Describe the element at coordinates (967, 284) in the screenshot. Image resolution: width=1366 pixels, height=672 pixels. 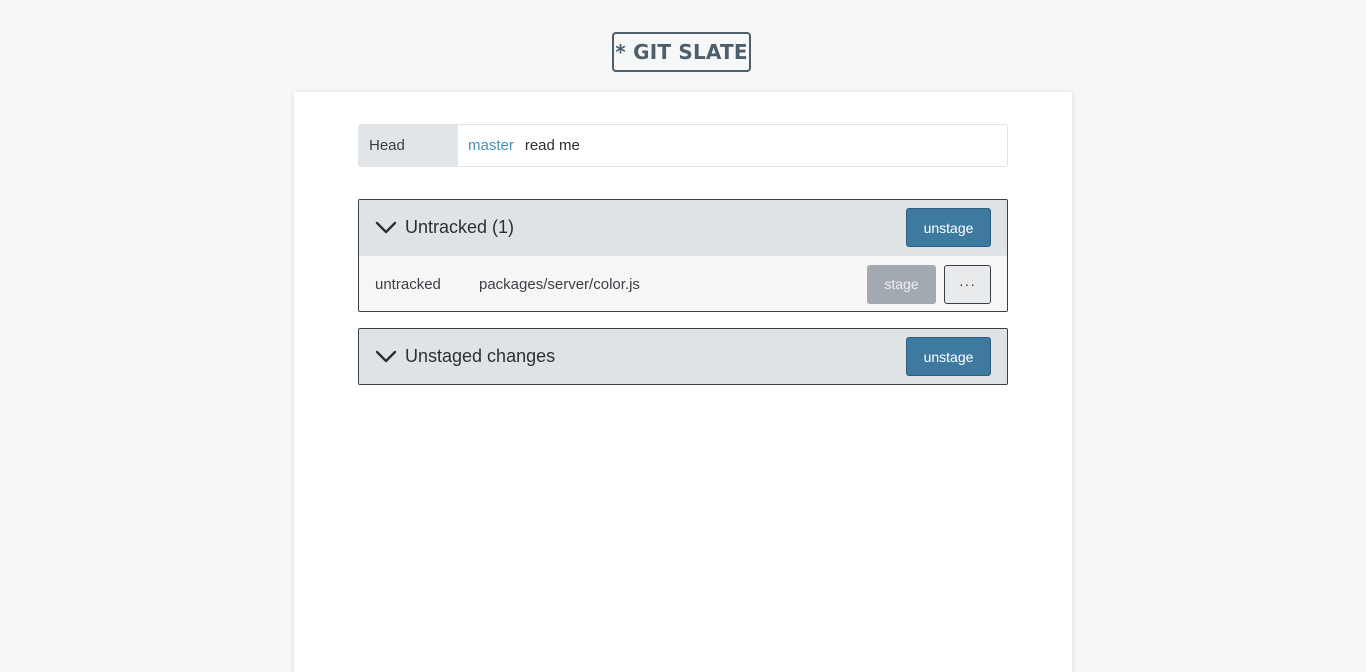
I see `ellipsis-icon: ···` at that location.